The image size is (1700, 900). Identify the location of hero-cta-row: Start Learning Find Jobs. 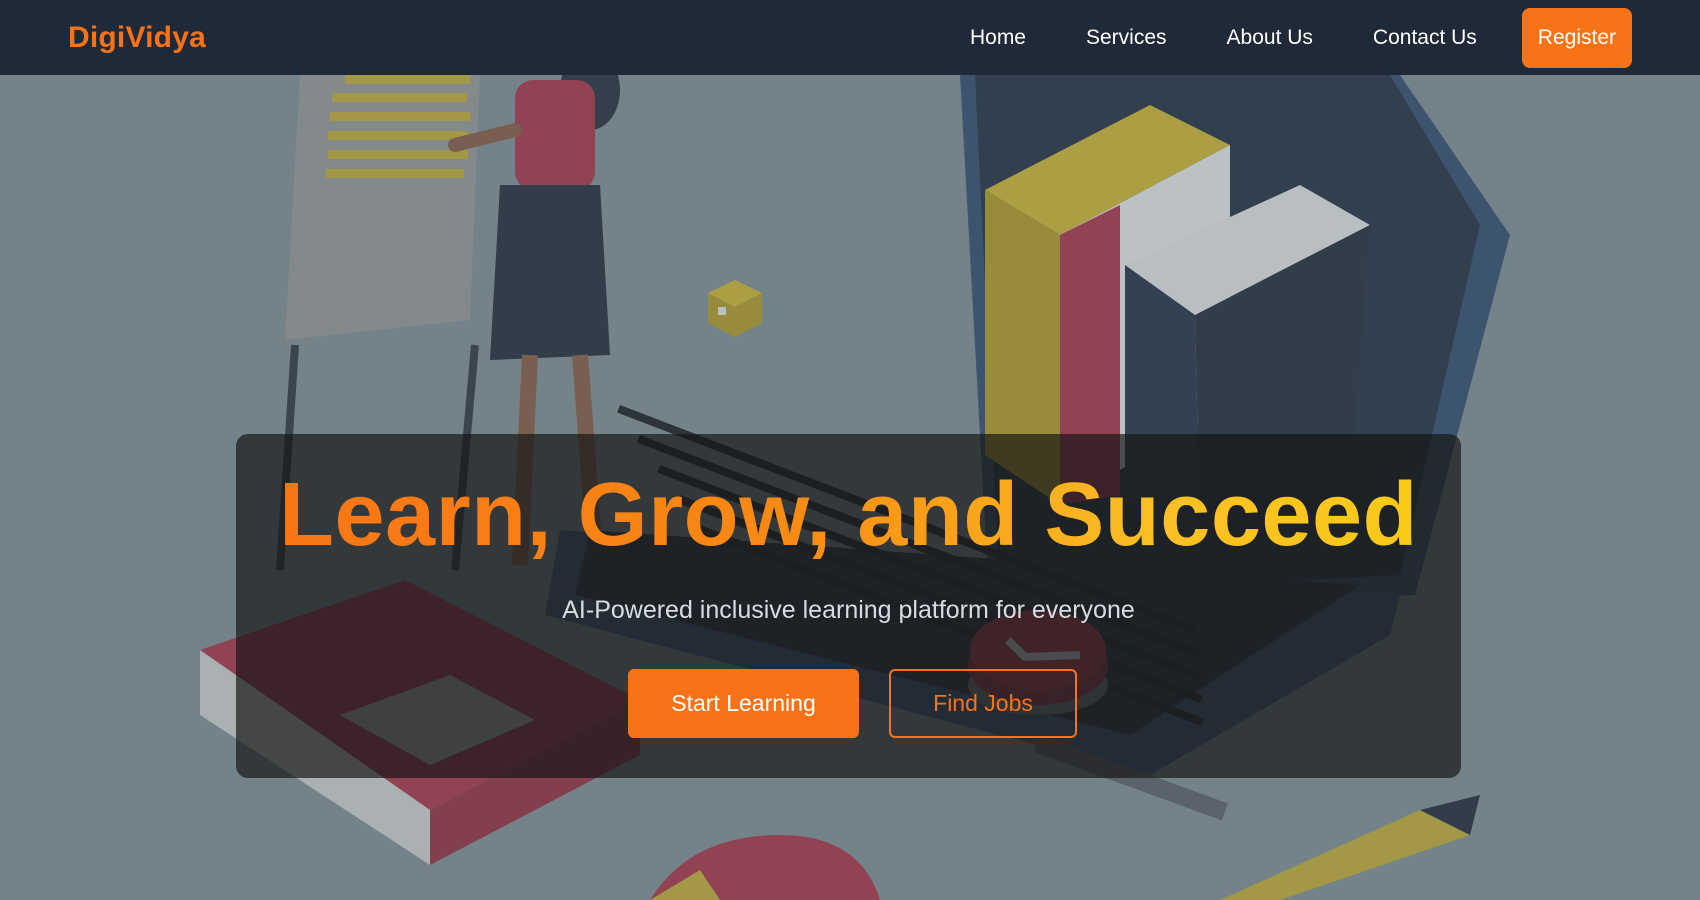
(848, 703).